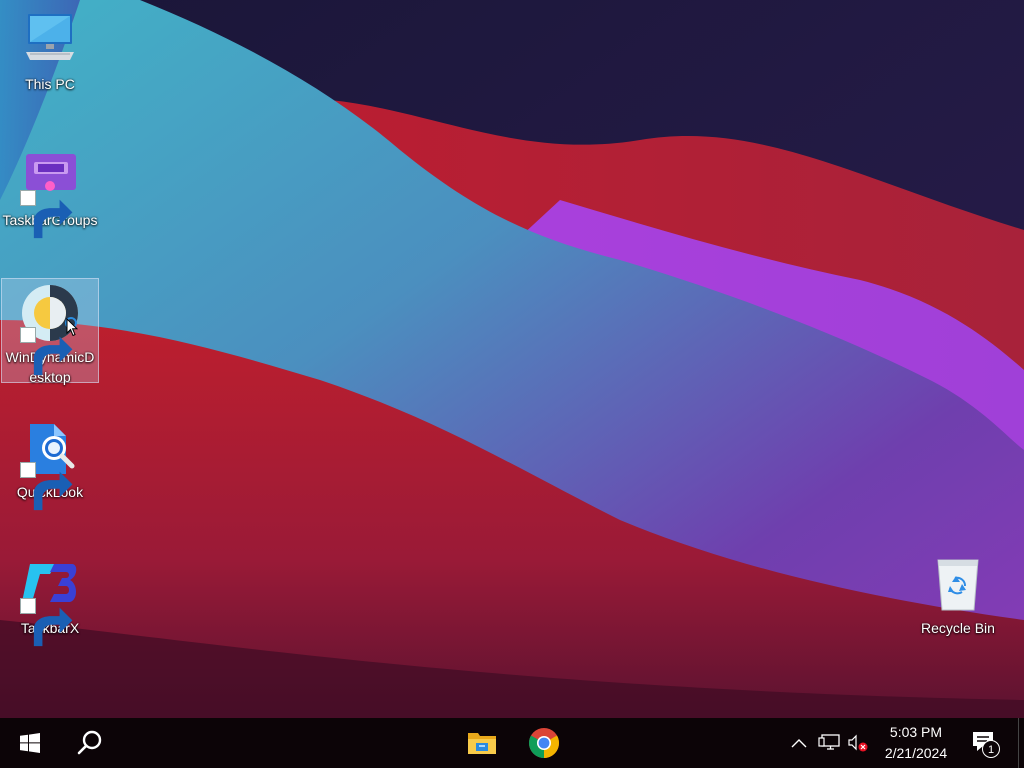  I want to click on chevron-up-icon, so click(799, 743).